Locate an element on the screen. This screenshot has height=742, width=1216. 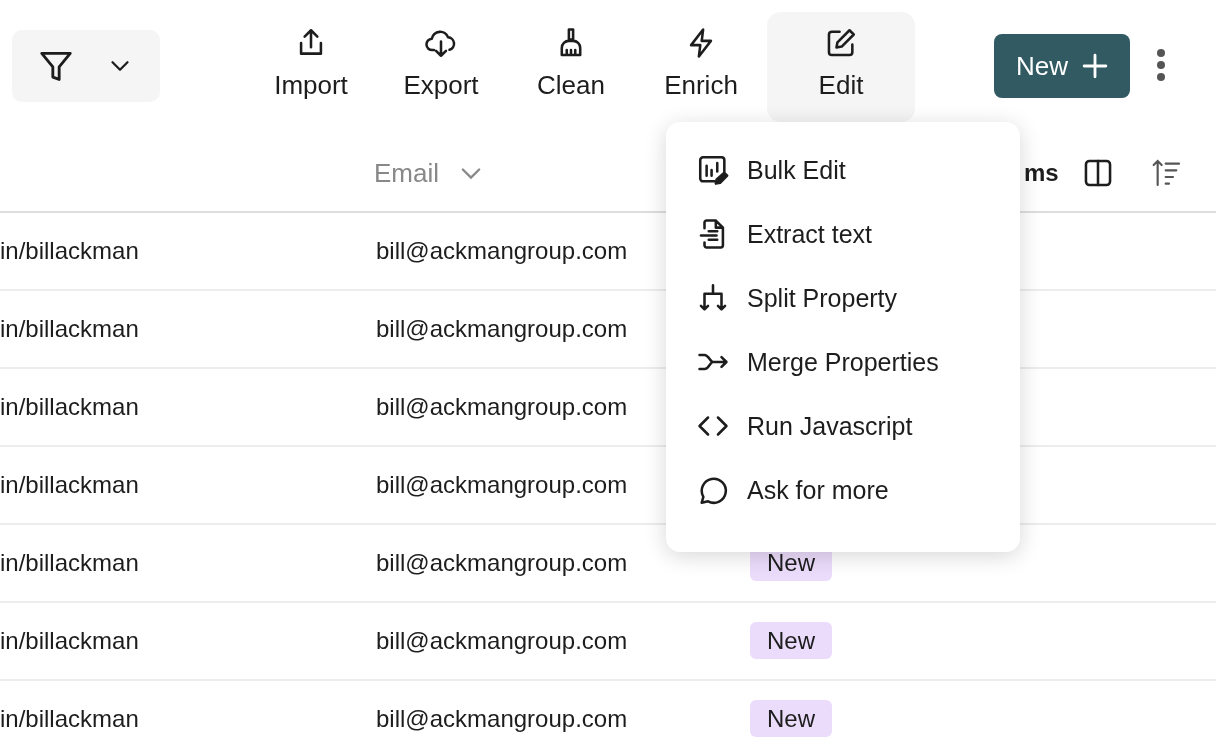
toolbar-button: Enrich is located at coordinates (701, 67).